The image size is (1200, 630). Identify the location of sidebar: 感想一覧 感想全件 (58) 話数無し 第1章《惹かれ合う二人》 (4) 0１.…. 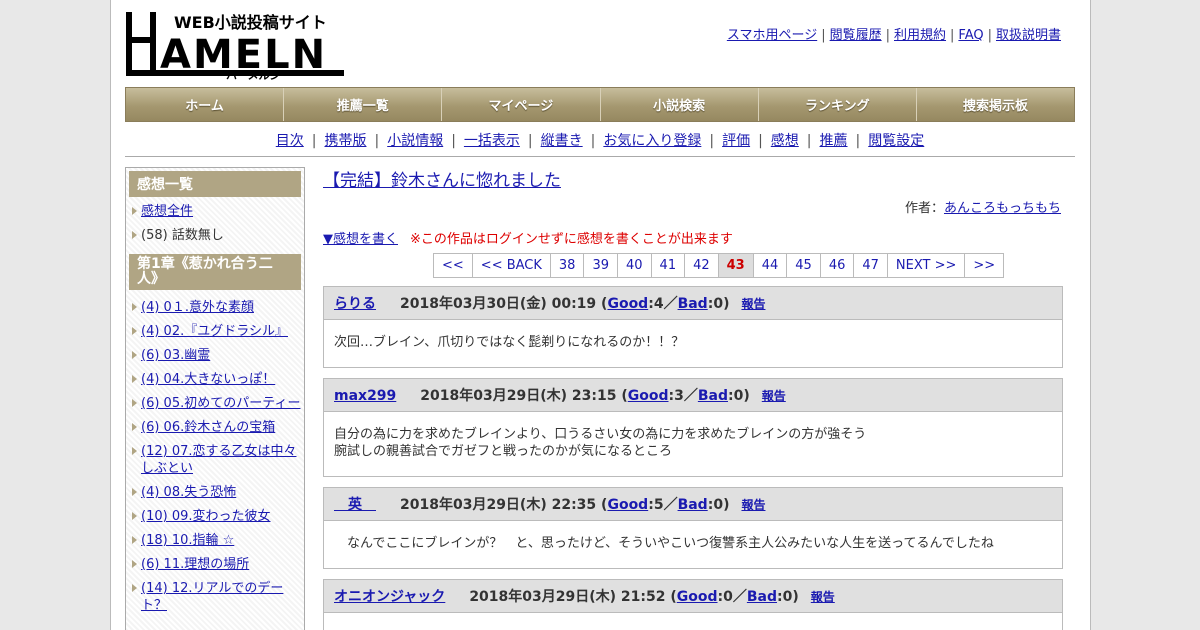
(215, 398).